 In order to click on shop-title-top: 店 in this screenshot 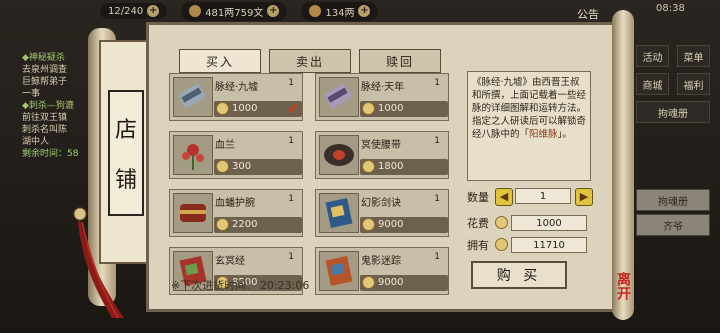, I will do `click(125, 130)`.